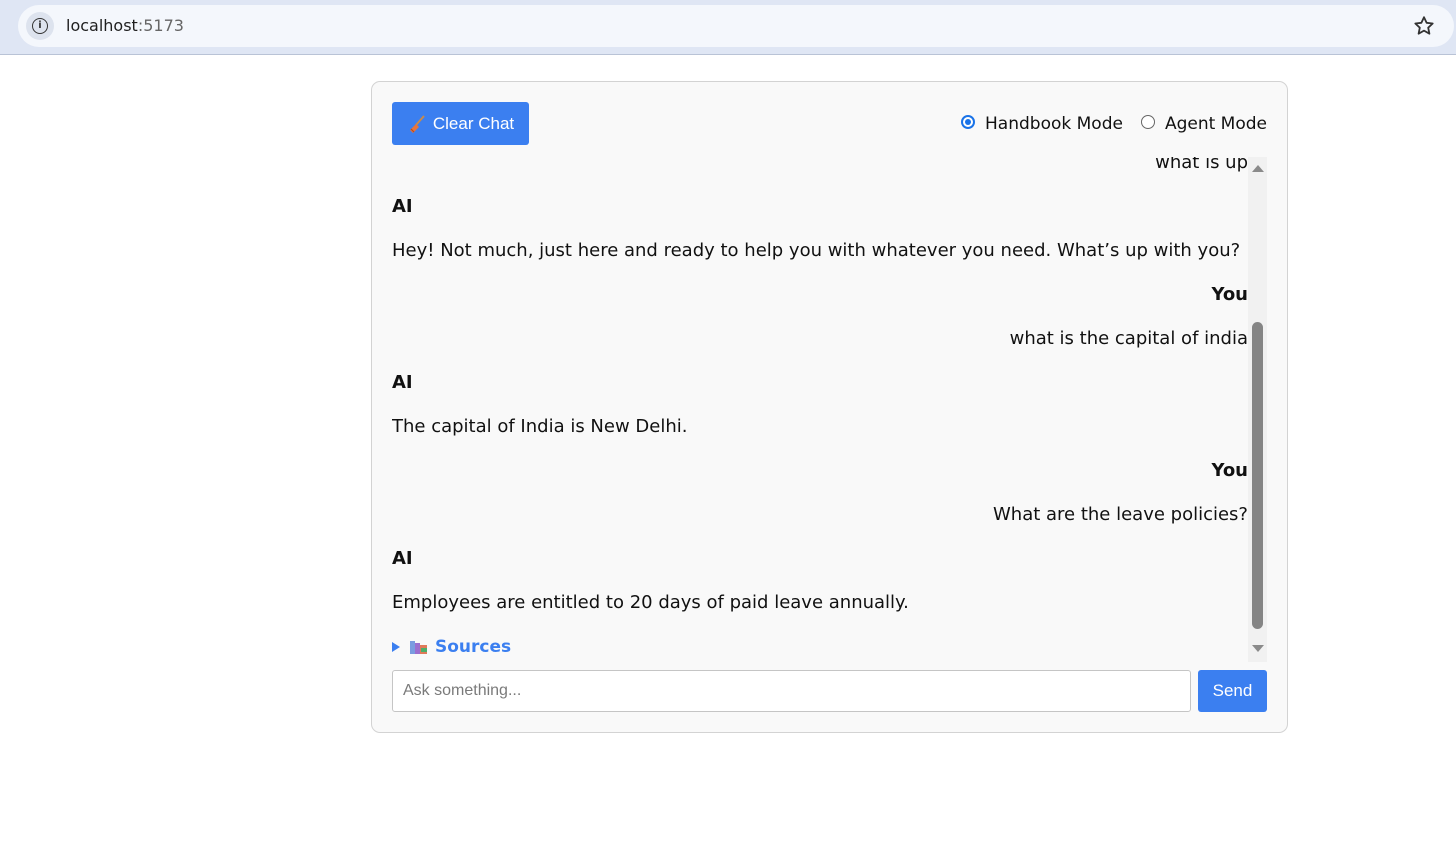  I want to click on agent-mode-option: Agent Mode, so click(1203, 124).